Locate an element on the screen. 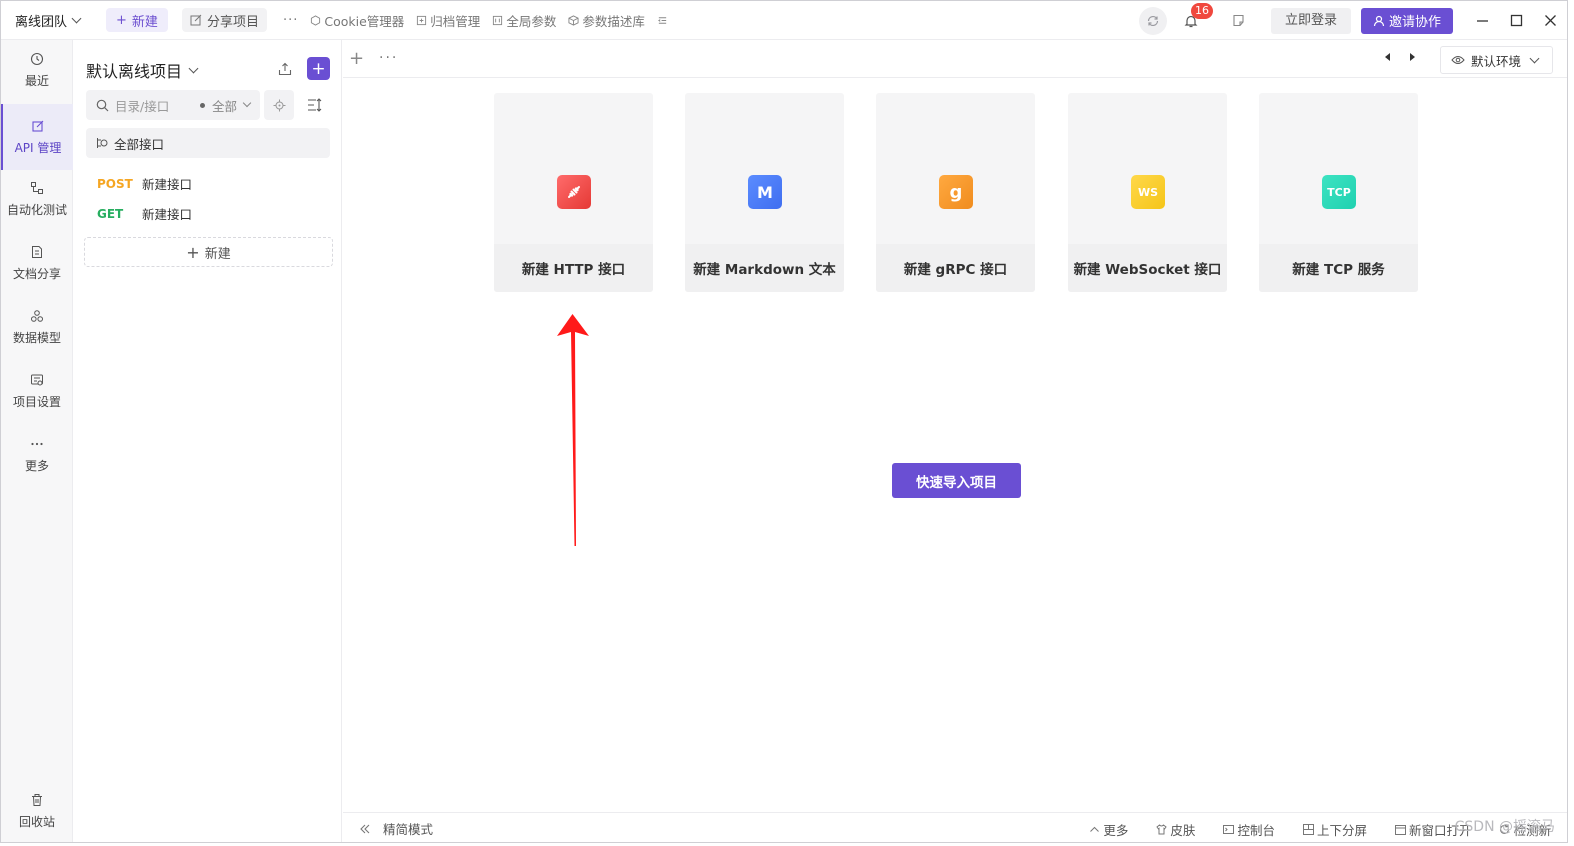 This screenshot has height=846, width=1574. console-icon is located at coordinates (1229, 829).